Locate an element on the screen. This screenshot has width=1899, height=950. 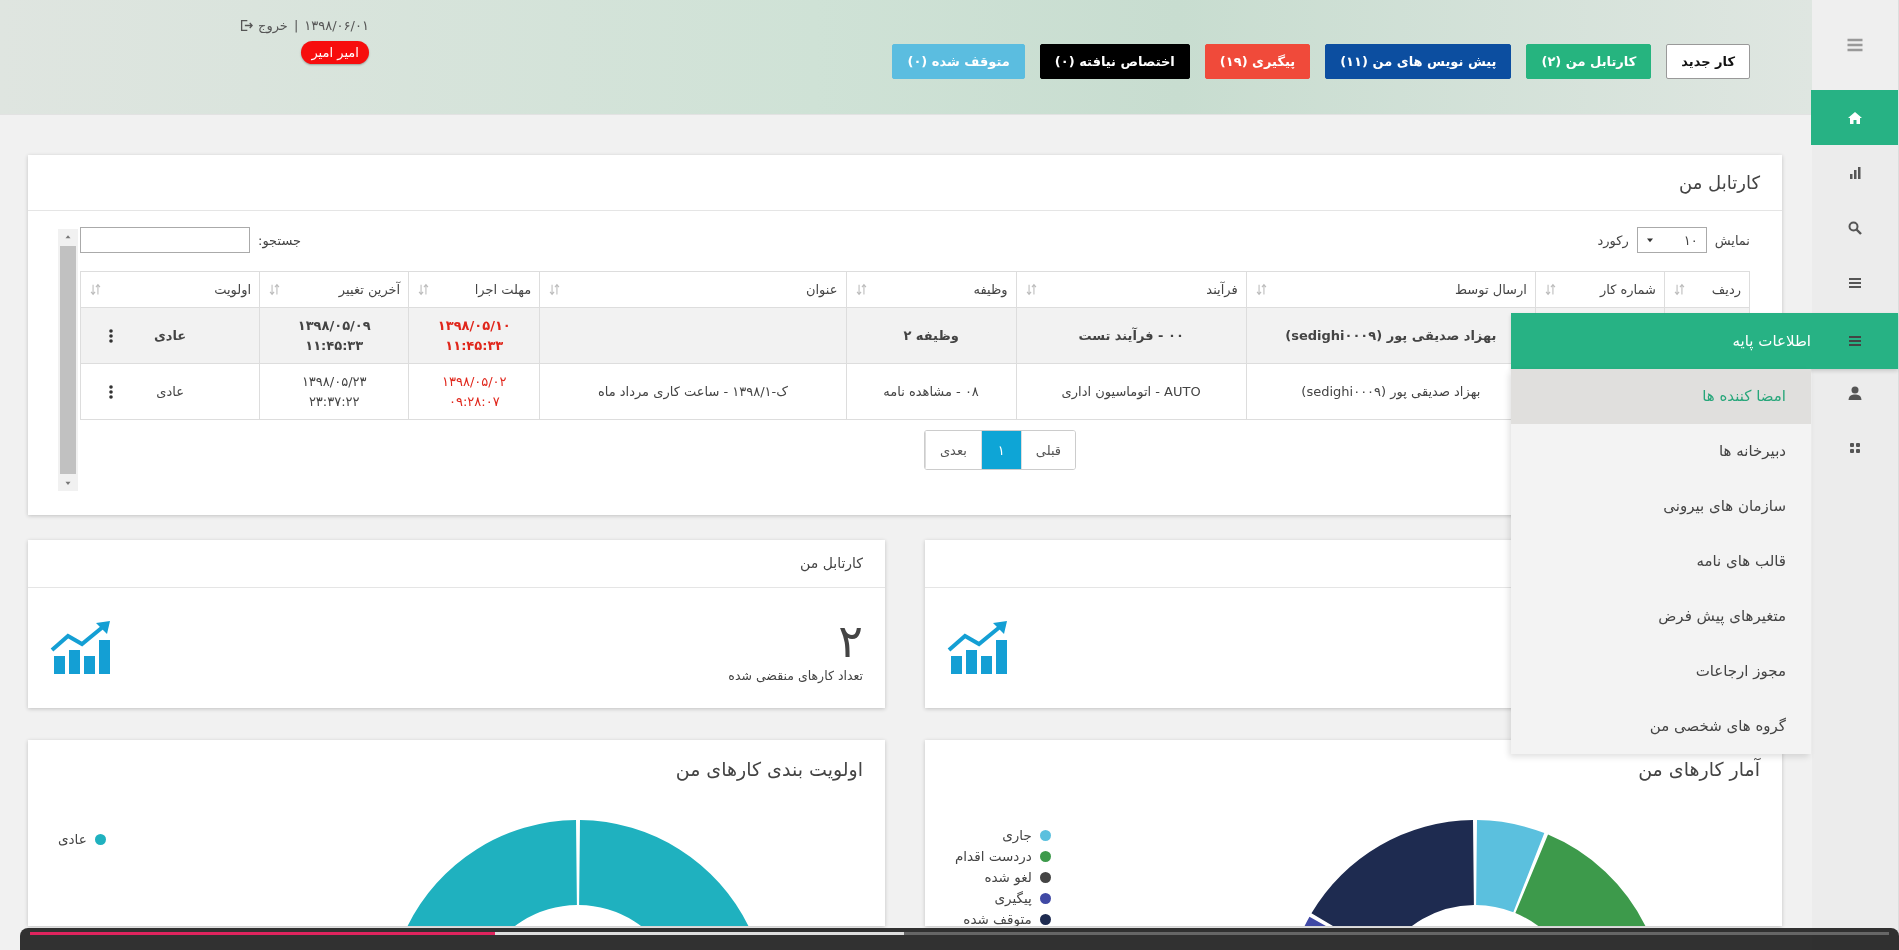
column-header: مهلت اجرا is located at coordinates (474, 289).